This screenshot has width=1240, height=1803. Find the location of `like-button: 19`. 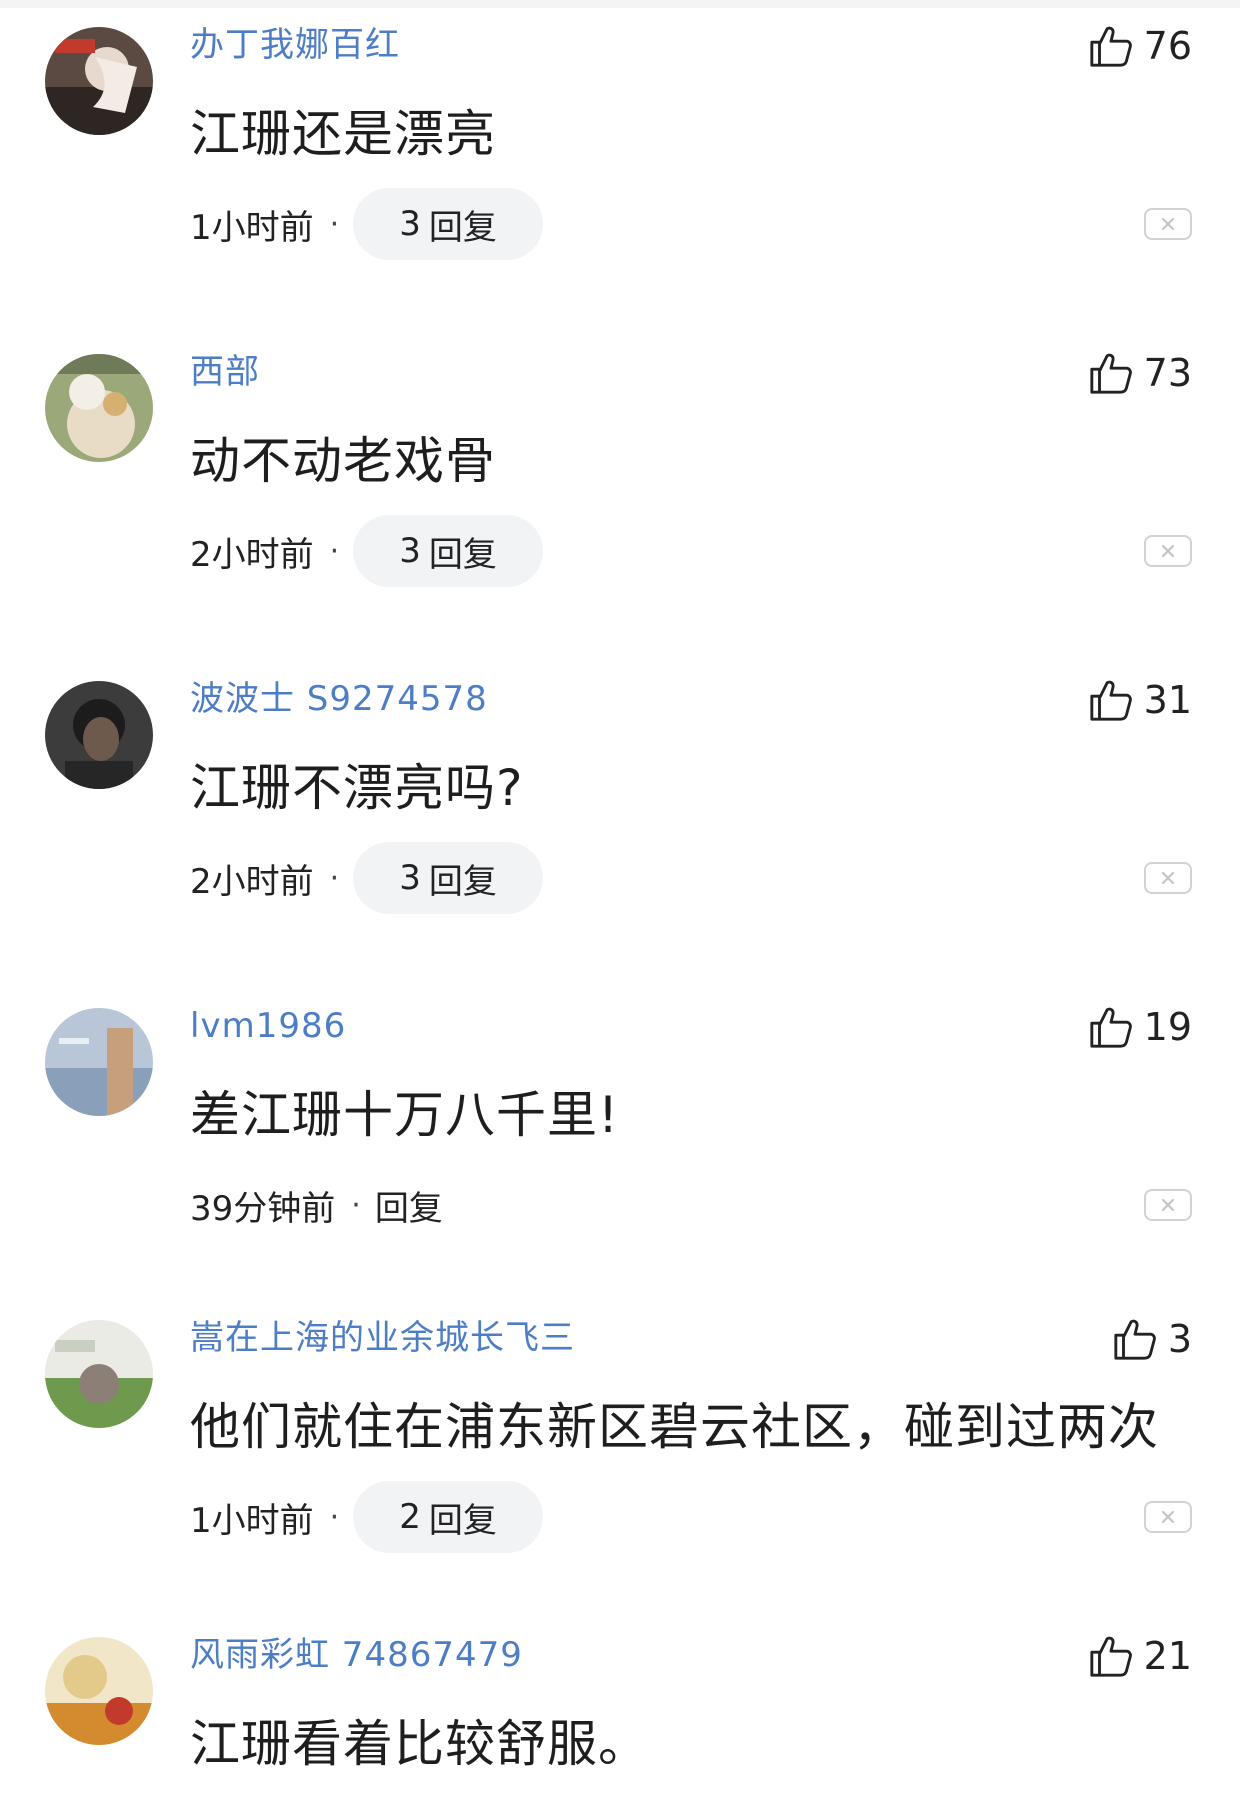

like-button: 19 is located at coordinates (1140, 1027).